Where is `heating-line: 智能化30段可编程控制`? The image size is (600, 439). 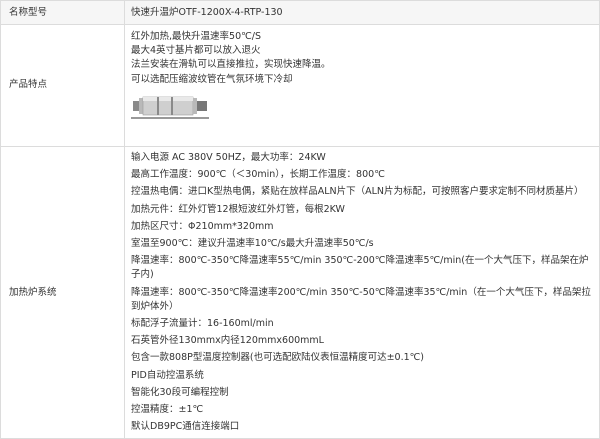
heating-line: 智能化30段可编程控制 is located at coordinates (180, 392).